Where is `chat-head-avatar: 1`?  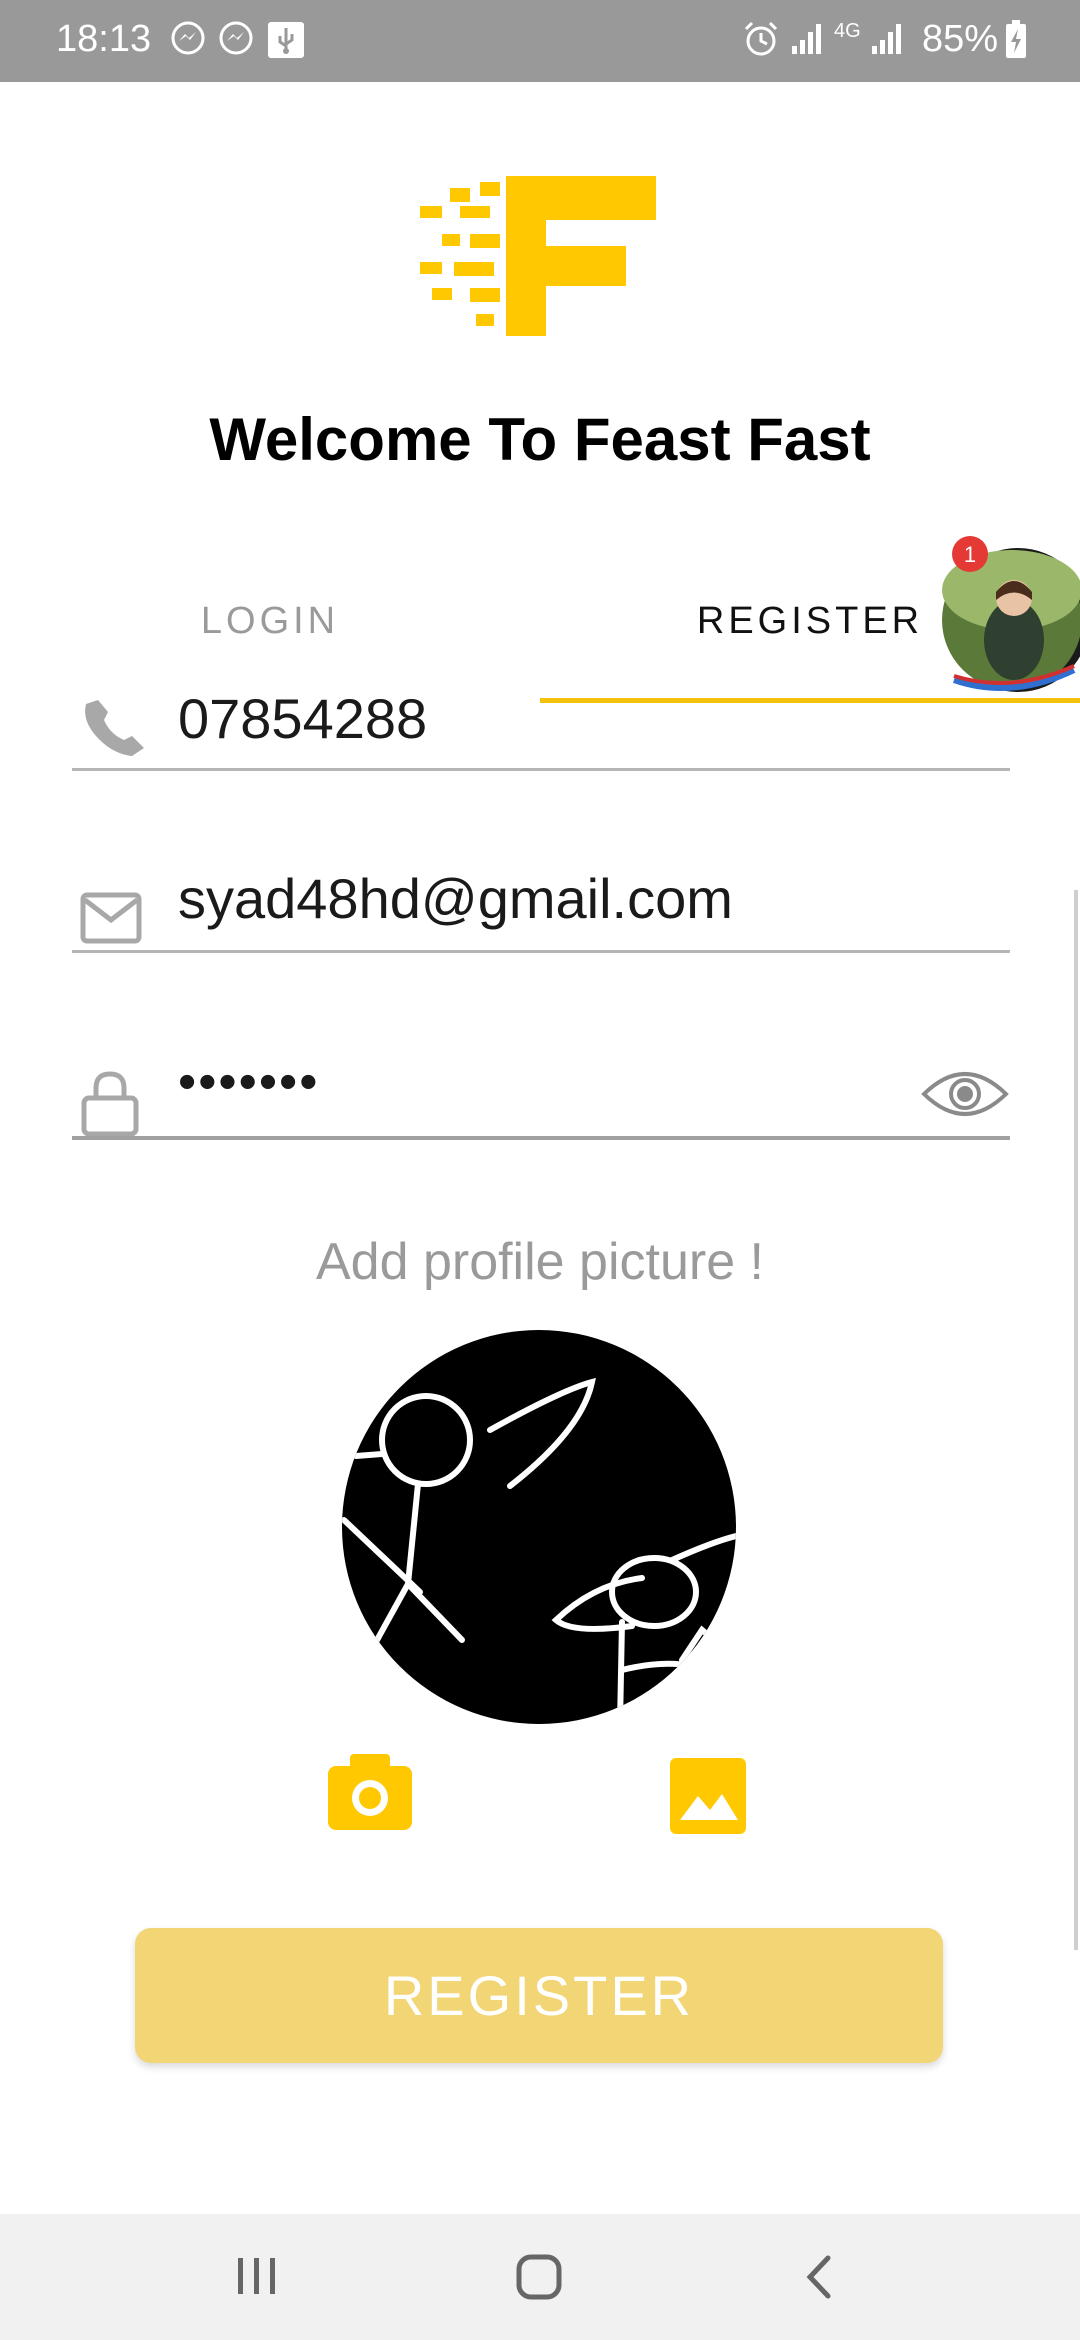 chat-head-avatar: 1 is located at coordinates (1011, 614).